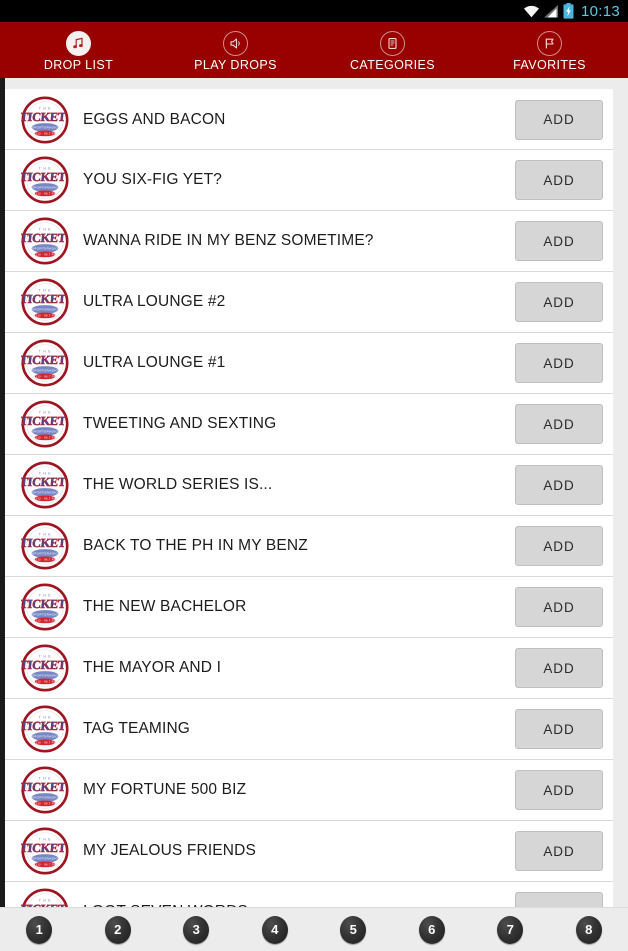  I want to click on status-bar: 10:13, so click(314, 11).